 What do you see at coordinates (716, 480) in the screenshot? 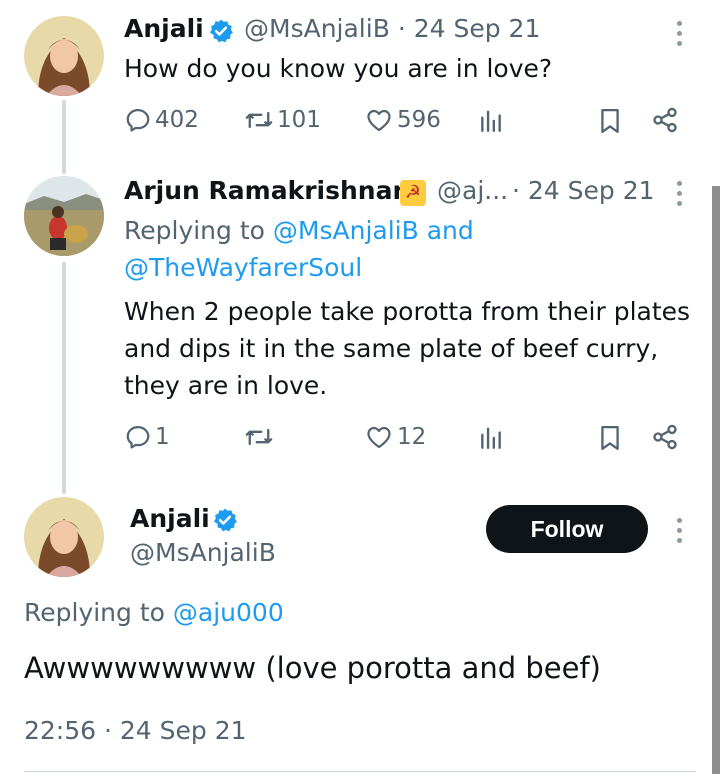
I see `scrollbar` at bounding box center [716, 480].